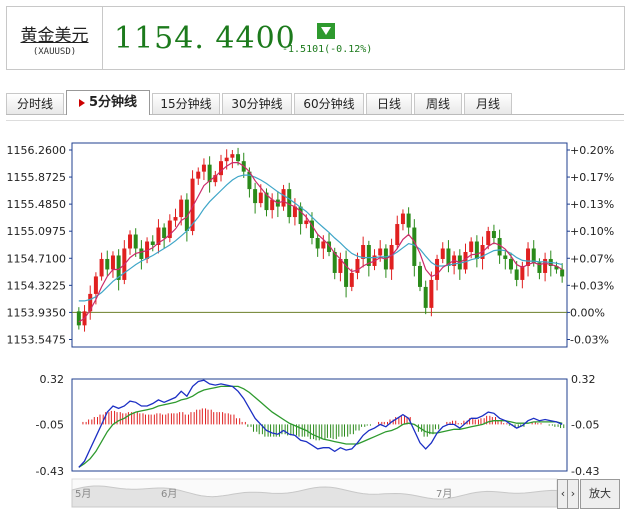 Image resolution: width=632 pixels, height=525 pixels. What do you see at coordinates (592, 231) in the screenshot?
I see `y-right-tick-label: +0.10%` at bounding box center [592, 231].